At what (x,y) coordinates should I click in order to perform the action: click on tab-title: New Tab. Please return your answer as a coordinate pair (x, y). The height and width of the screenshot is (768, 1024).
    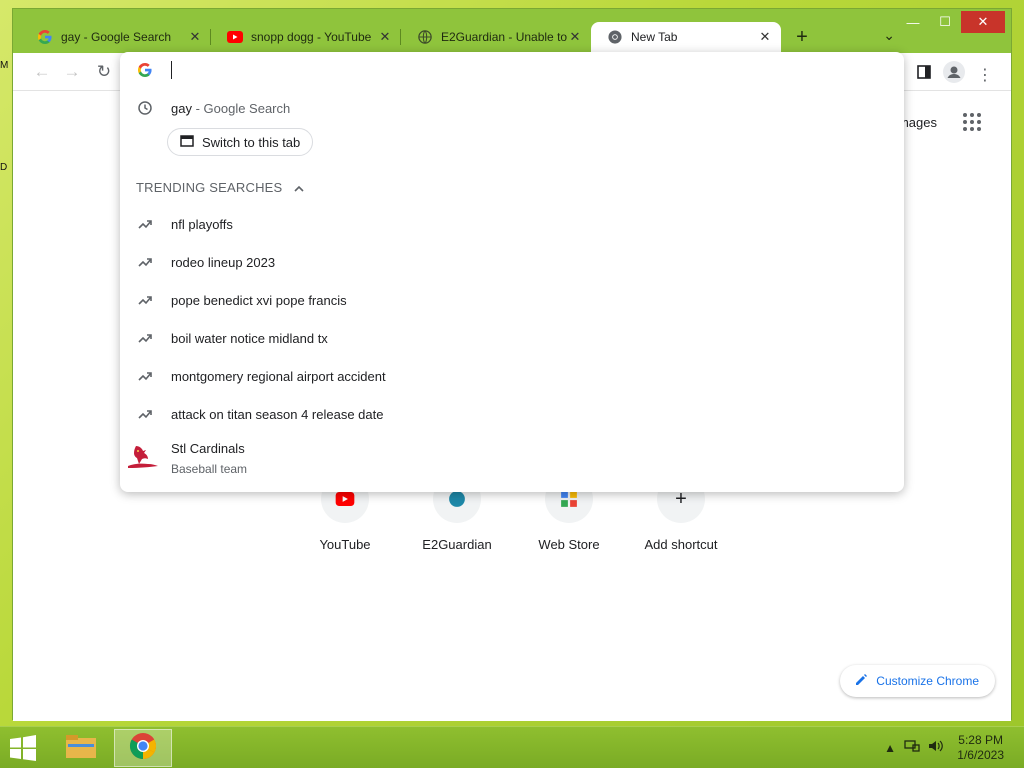
    Looking at the image, I should click on (654, 37).